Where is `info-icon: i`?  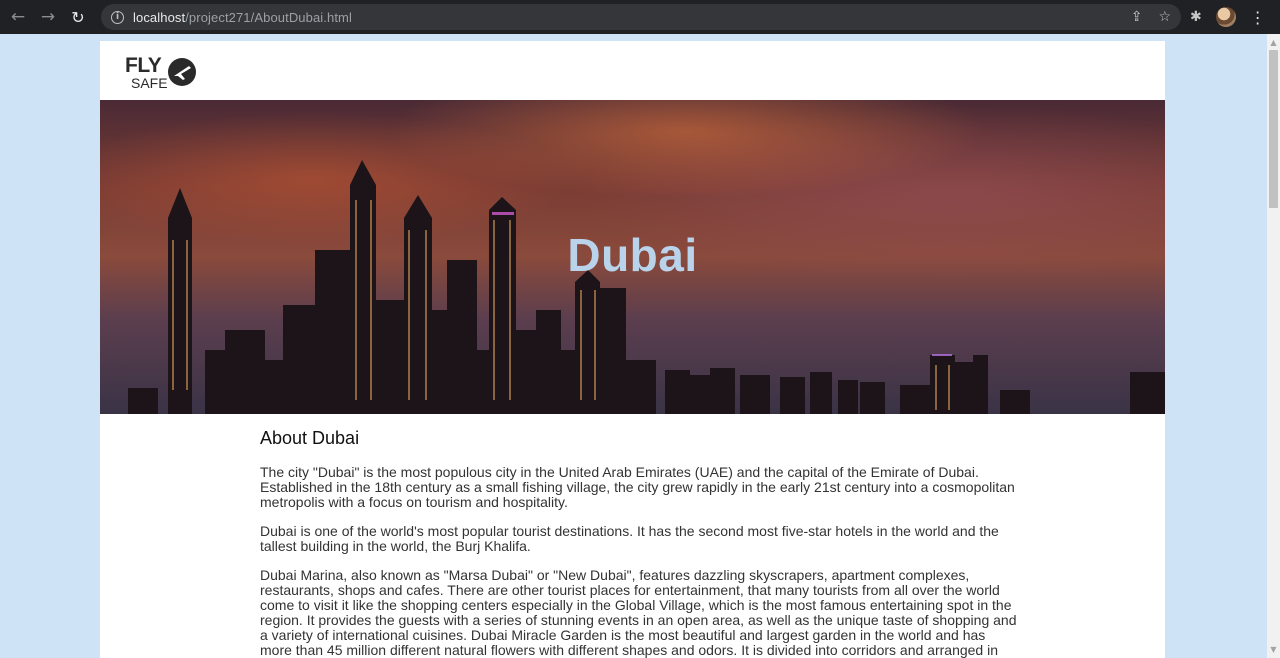 info-icon: i is located at coordinates (117, 17).